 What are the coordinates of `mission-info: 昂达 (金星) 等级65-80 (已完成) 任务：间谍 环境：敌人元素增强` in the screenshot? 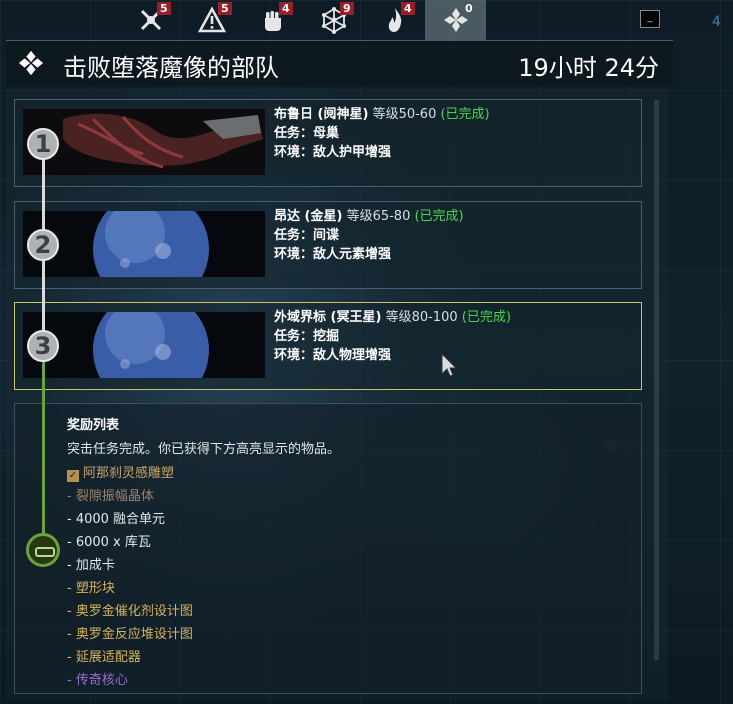 It's located at (369, 235).